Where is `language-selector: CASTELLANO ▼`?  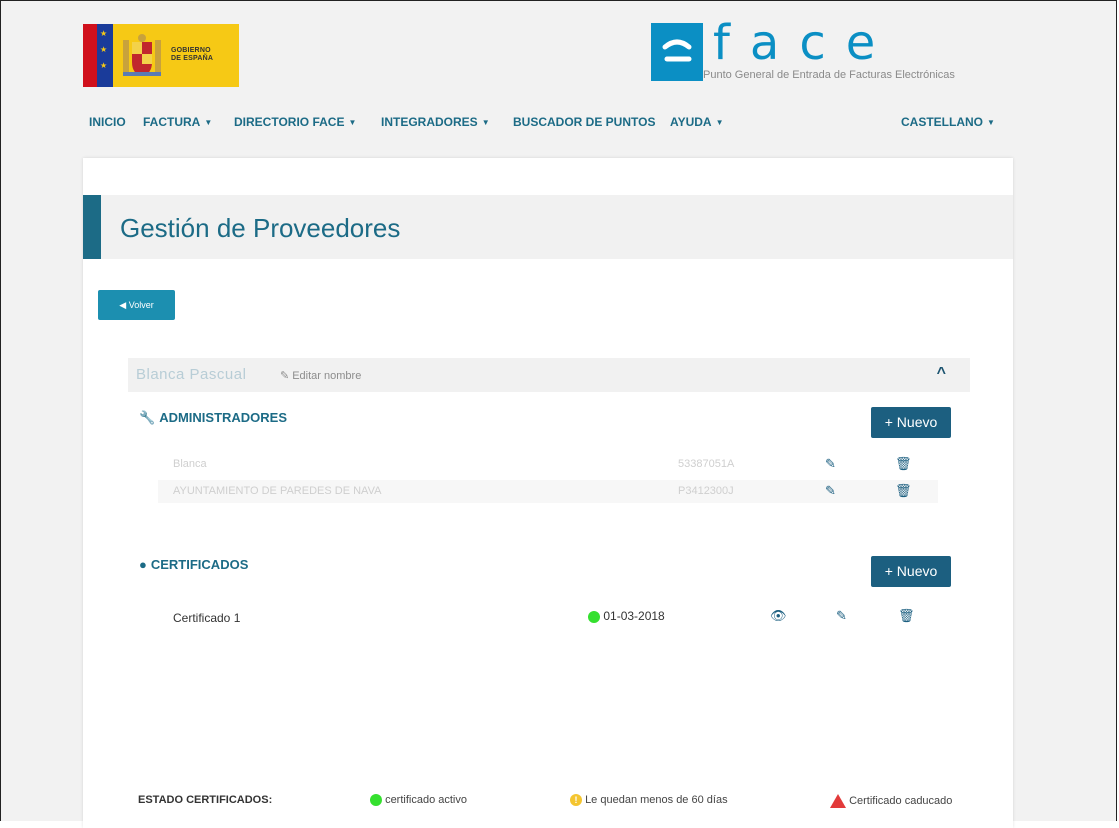 language-selector: CASTELLANO ▼ is located at coordinates (948, 122).